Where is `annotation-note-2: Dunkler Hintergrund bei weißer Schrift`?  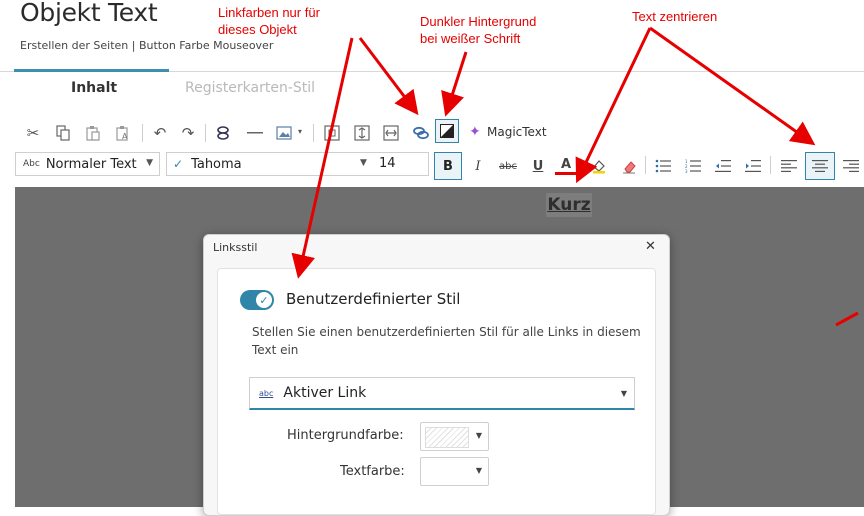 annotation-note-2: Dunkler Hintergrund bei weißer Schrift is located at coordinates (478, 30).